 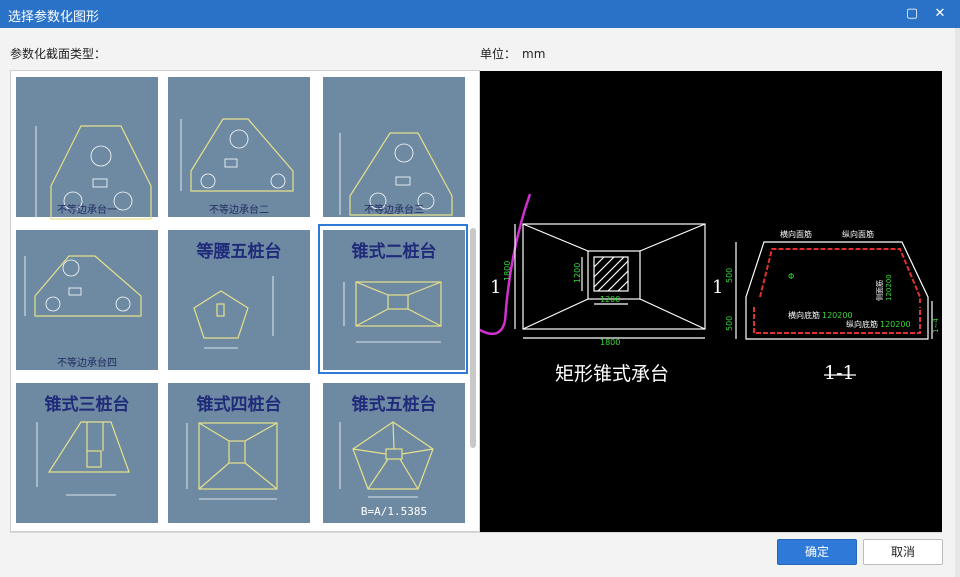 I want to click on shape-tile-tri2: 不等边承台二, so click(x=238, y=146).